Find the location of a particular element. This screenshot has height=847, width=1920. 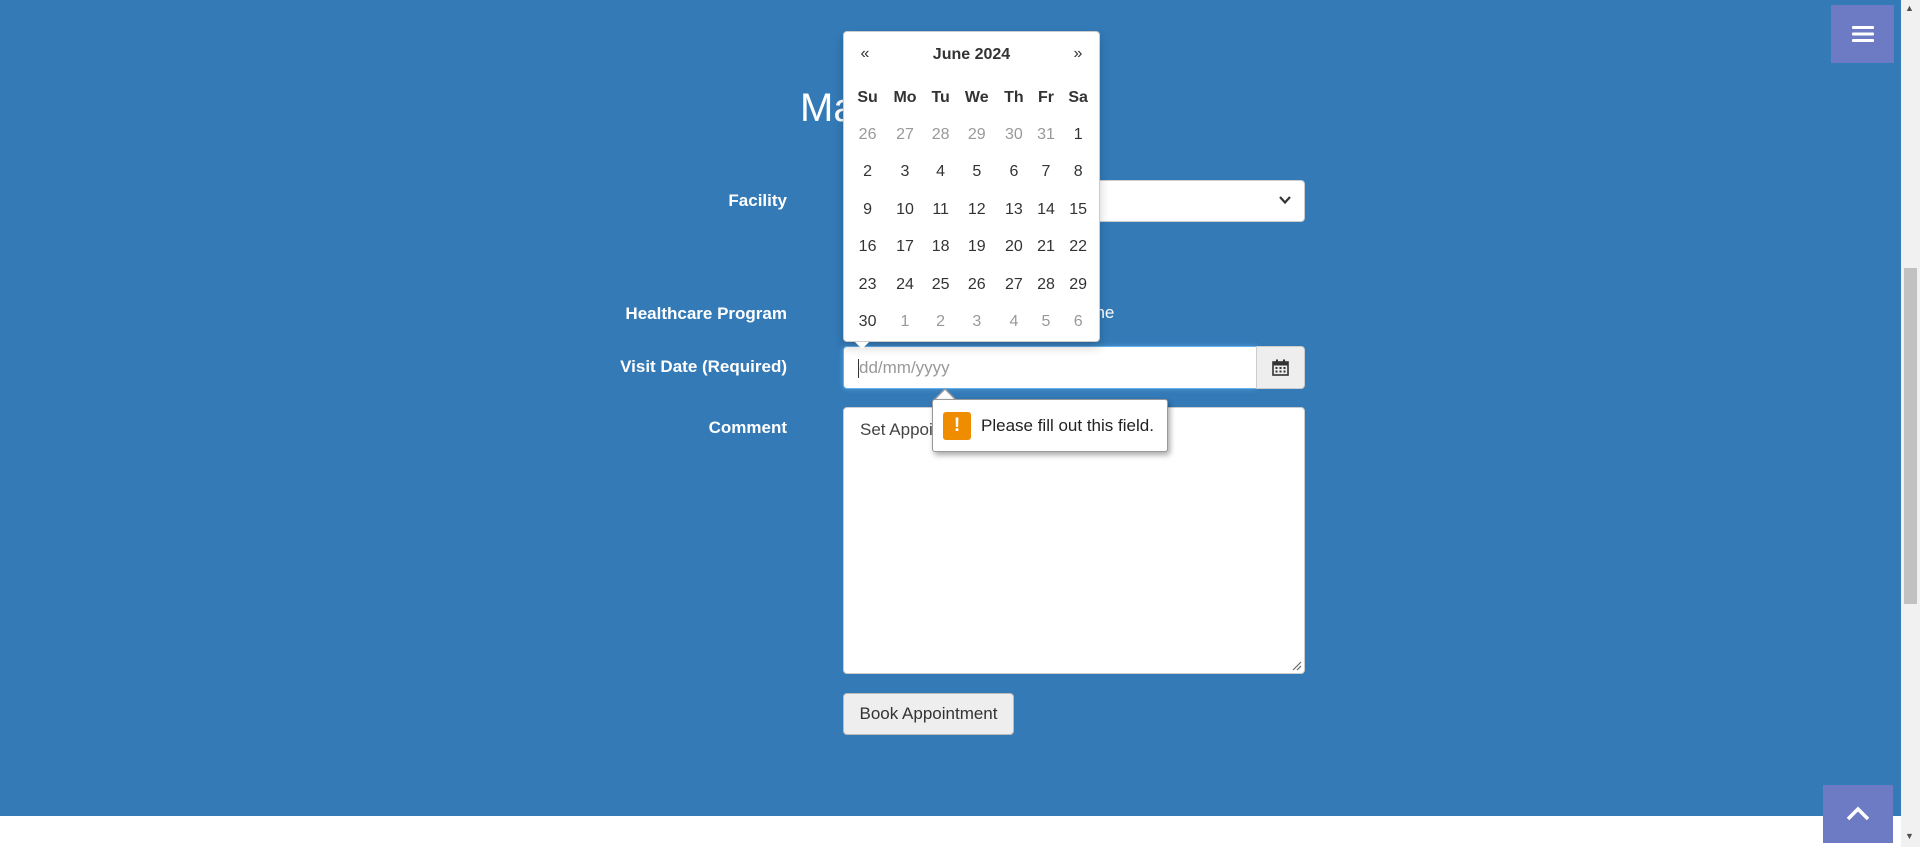

datepicker-day: 13 is located at coordinates (1014, 210).